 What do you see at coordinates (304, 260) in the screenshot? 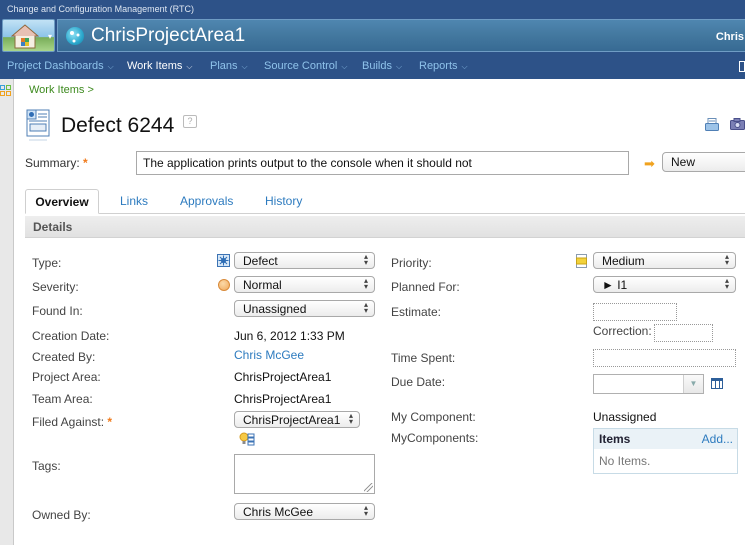
I see `type-select: Defect ▴ ▾` at bounding box center [304, 260].